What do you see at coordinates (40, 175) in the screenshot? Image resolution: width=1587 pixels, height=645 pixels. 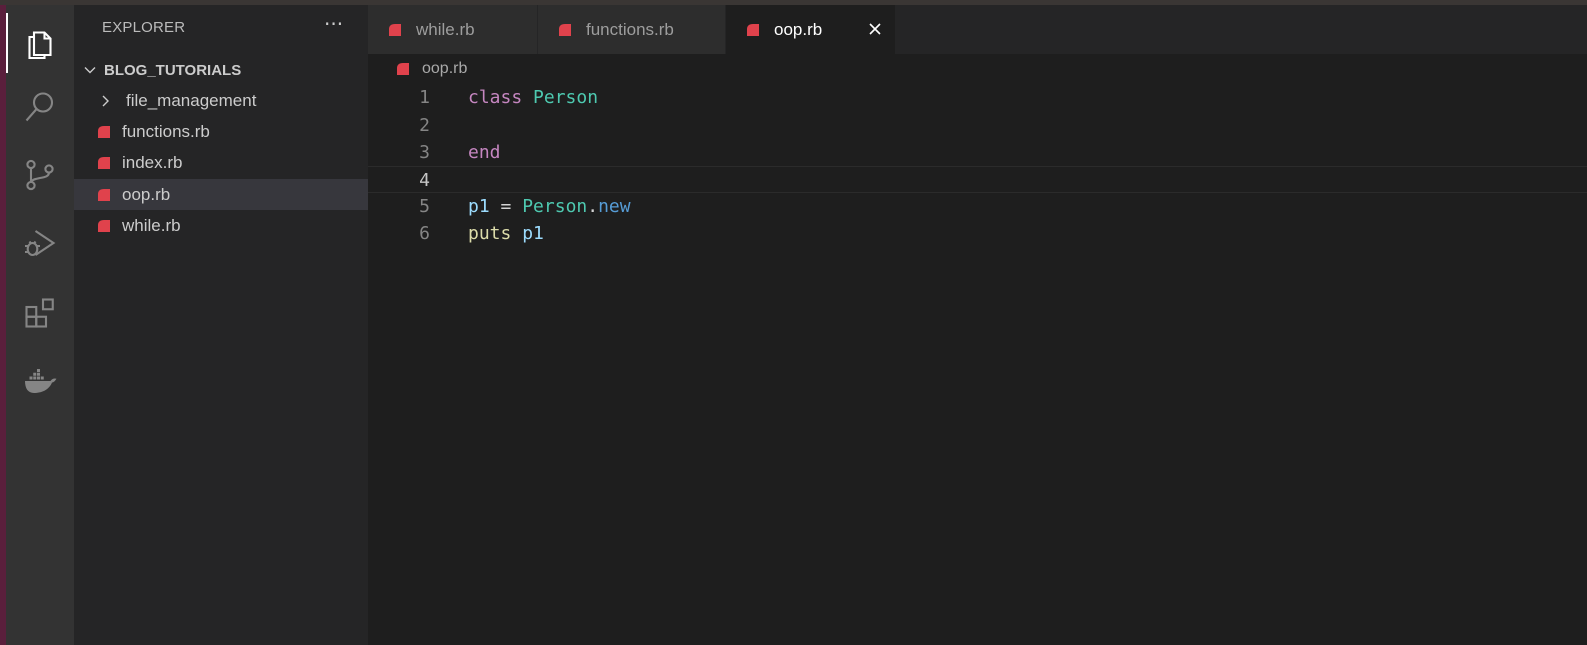 I see `source-control-icon` at bounding box center [40, 175].